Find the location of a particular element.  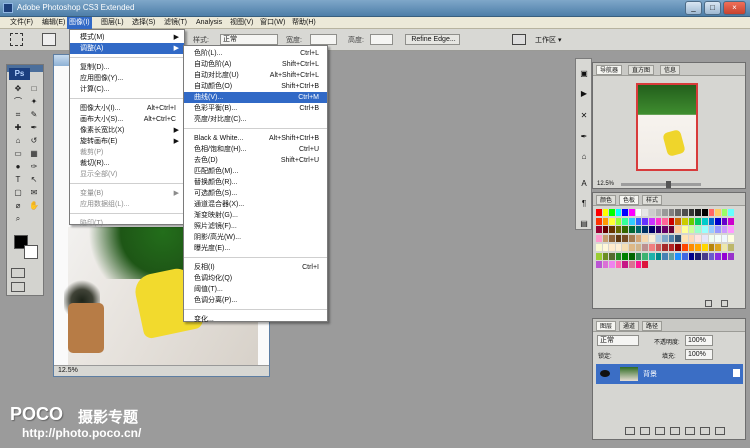

link-layers-icon is located at coordinates (630, 431).